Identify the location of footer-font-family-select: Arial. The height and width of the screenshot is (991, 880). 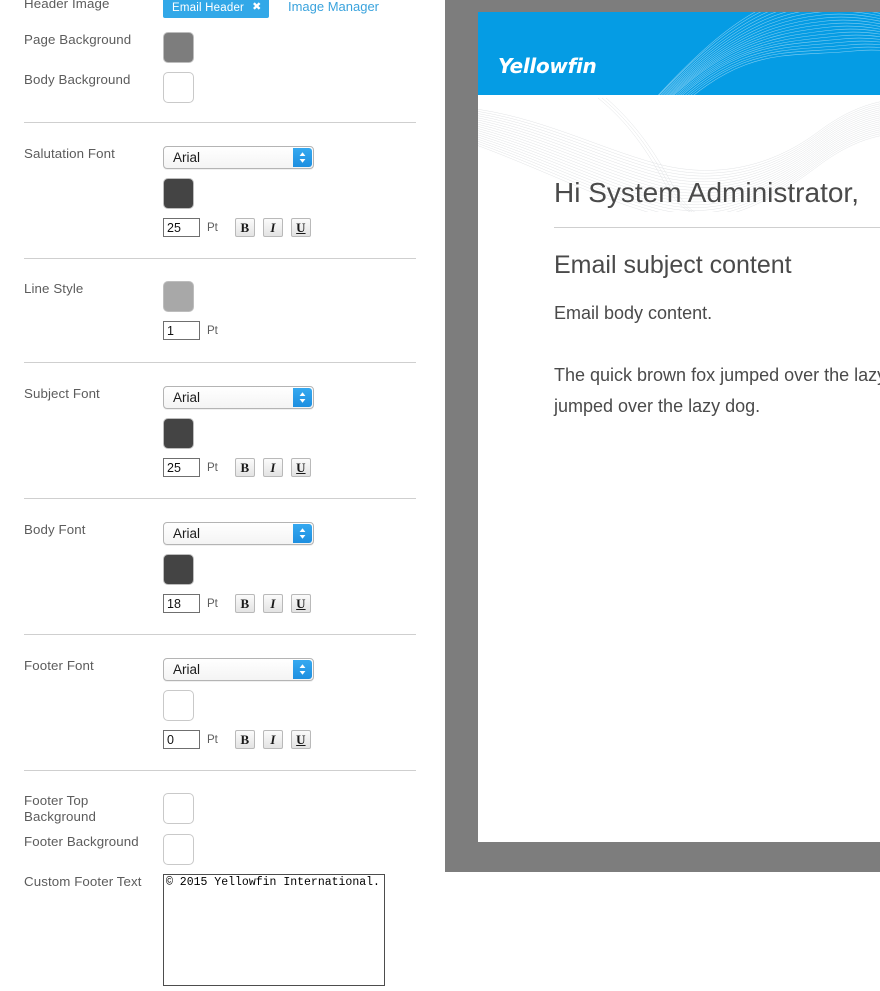
(238, 669).